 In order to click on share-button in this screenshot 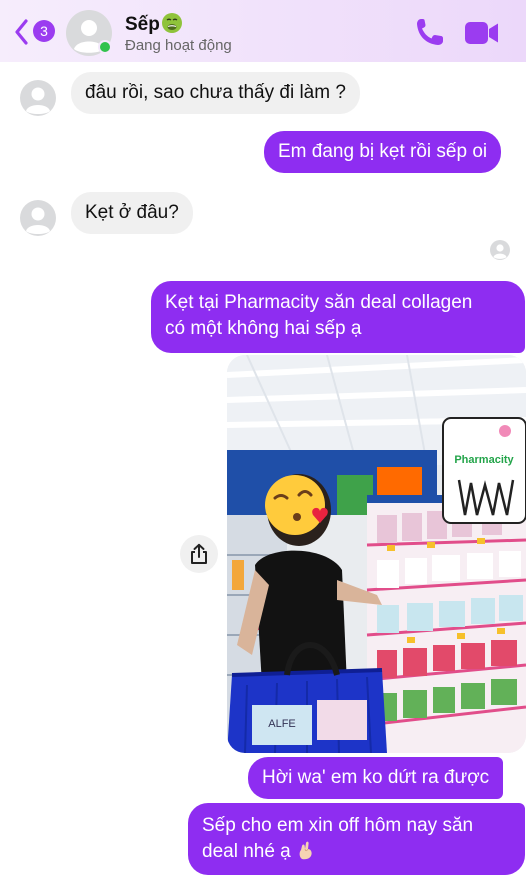, I will do `click(199, 554)`.